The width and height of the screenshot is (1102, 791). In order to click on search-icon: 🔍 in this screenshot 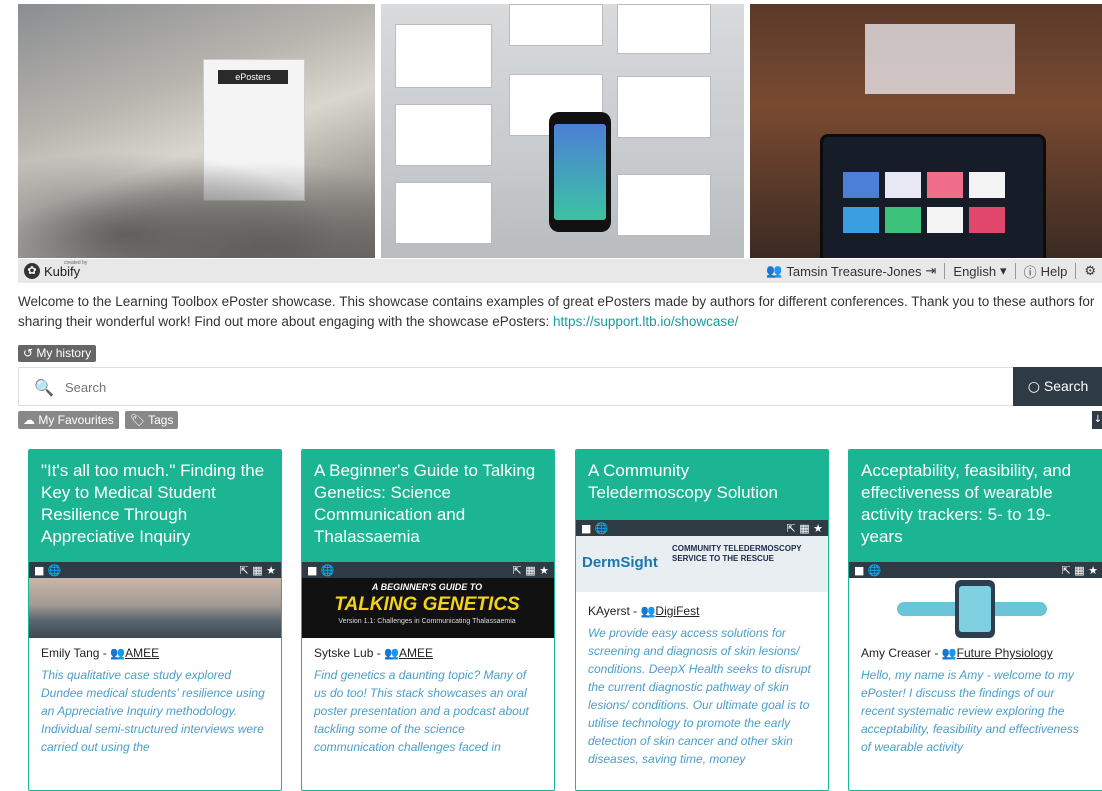, I will do `click(44, 387)`.